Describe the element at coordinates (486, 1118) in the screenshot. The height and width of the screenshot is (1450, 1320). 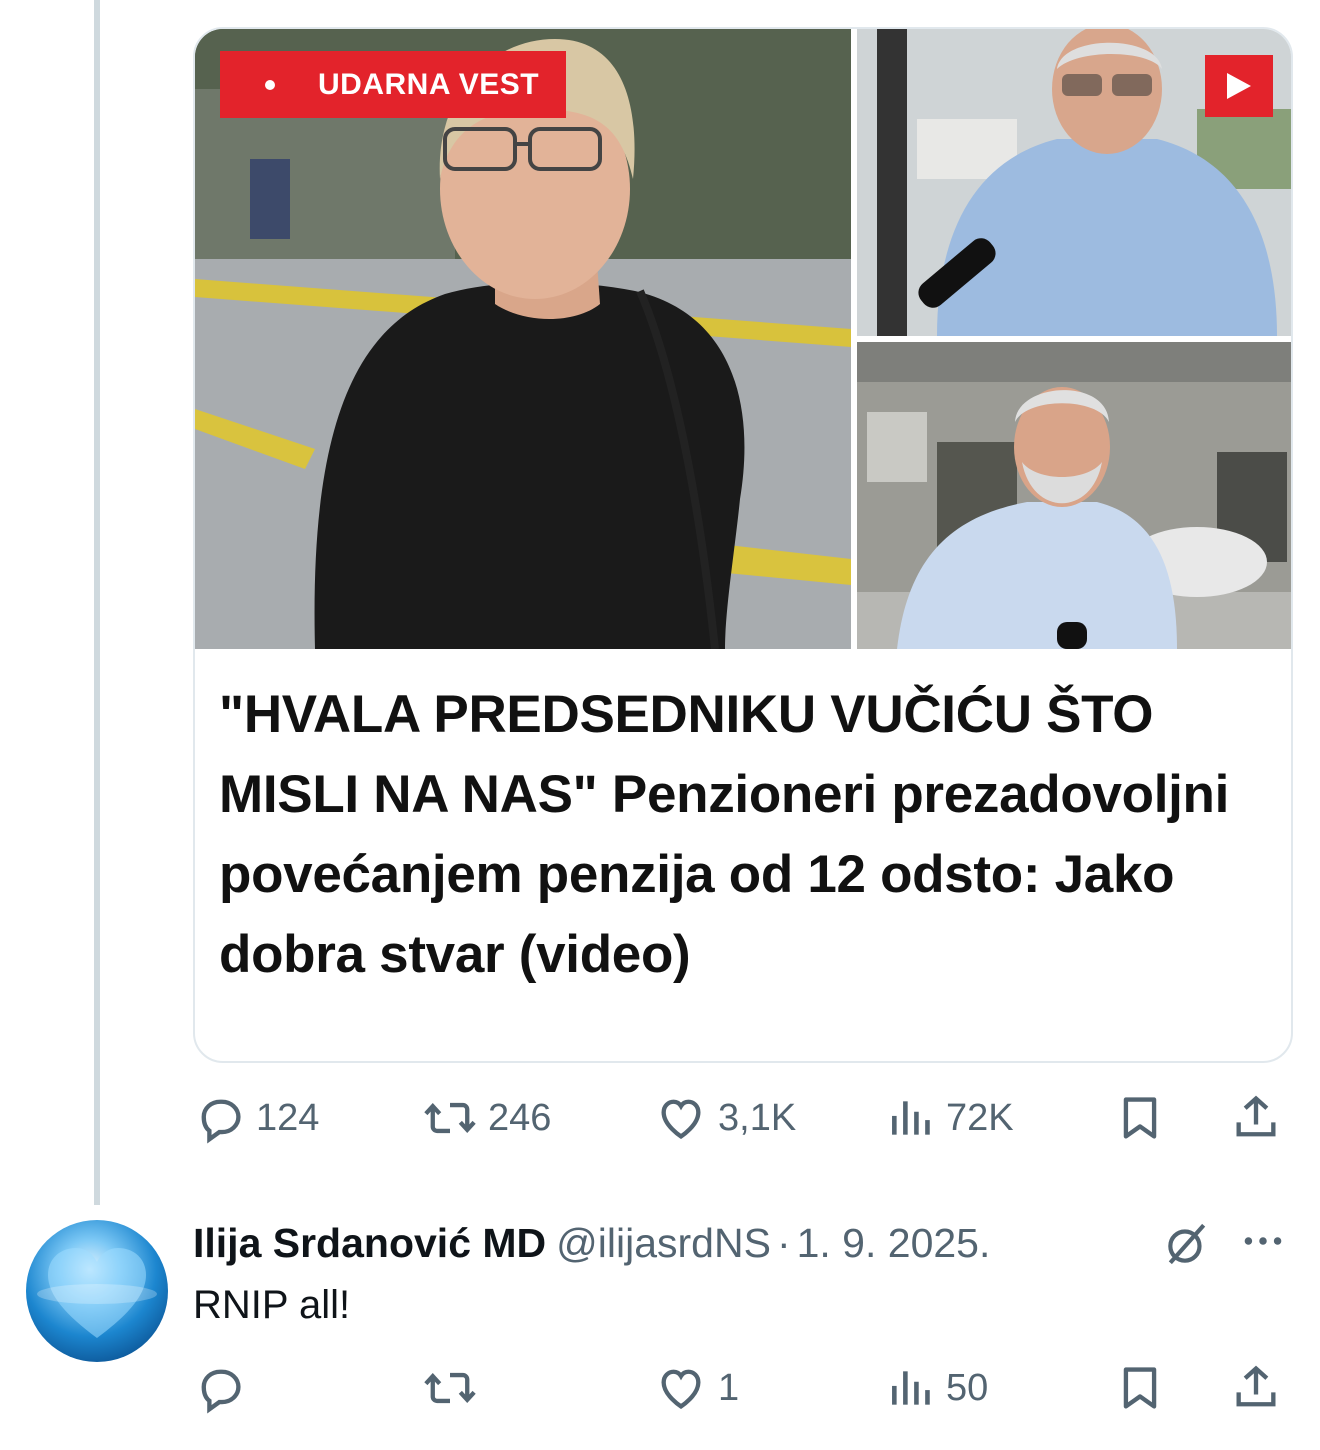
I see `repost-button: 246` at that location.